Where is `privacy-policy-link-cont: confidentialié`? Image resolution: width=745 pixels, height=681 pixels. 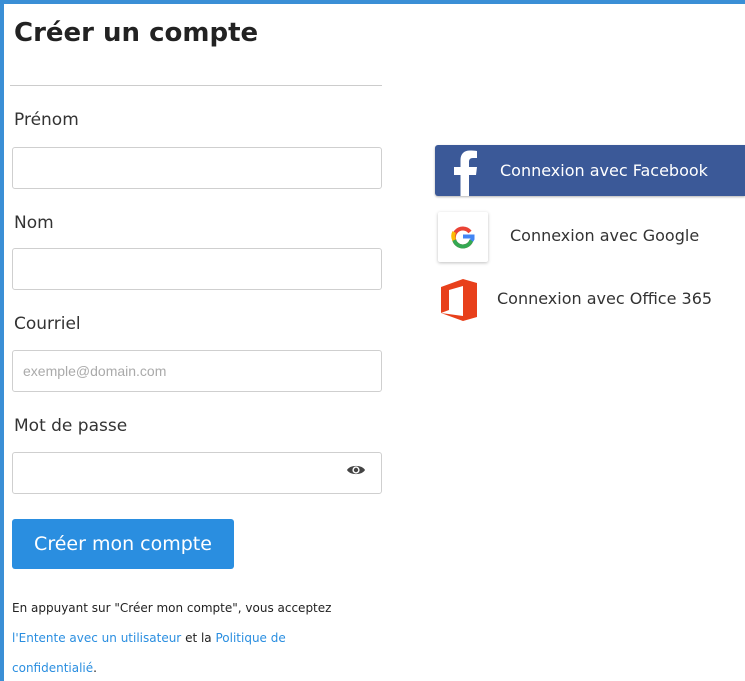 privacy-policy-link-cont: confidentialié is located at coordinates (52, 668).